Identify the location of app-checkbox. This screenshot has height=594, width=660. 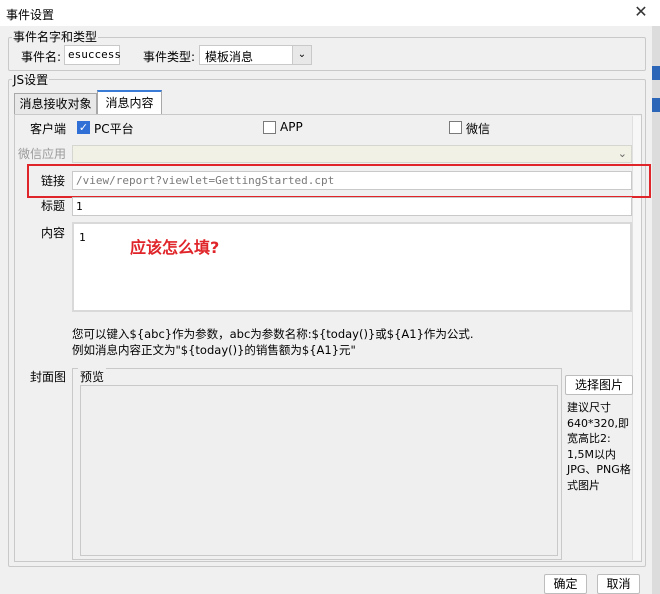
(269, 127).